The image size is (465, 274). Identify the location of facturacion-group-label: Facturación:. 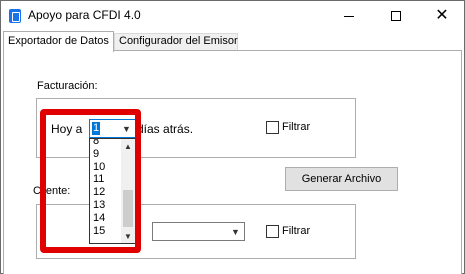
(67, 86).